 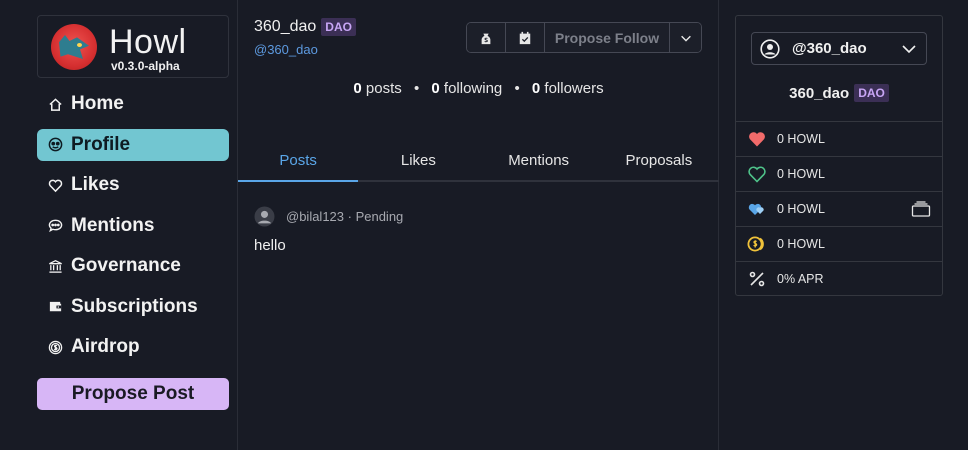 What do you see at coordinates (55, 145) in the screenshot?
I see `profile-icon` at bounding box center [55, 145].